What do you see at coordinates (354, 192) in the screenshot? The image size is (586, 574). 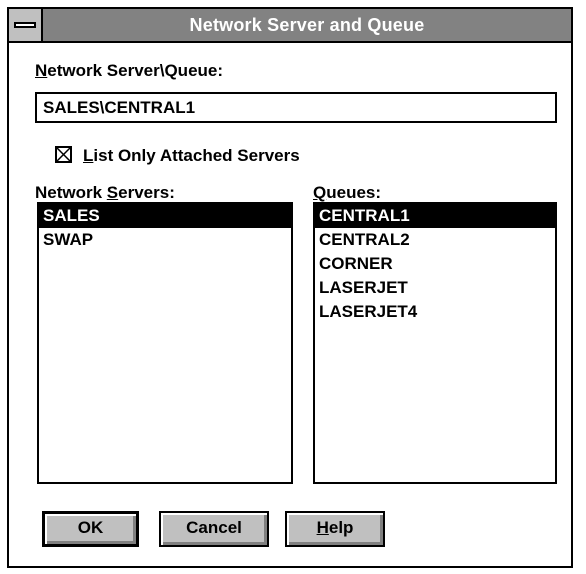 I see `queues-label-text: ueues:` at bounding box center [354, 192].